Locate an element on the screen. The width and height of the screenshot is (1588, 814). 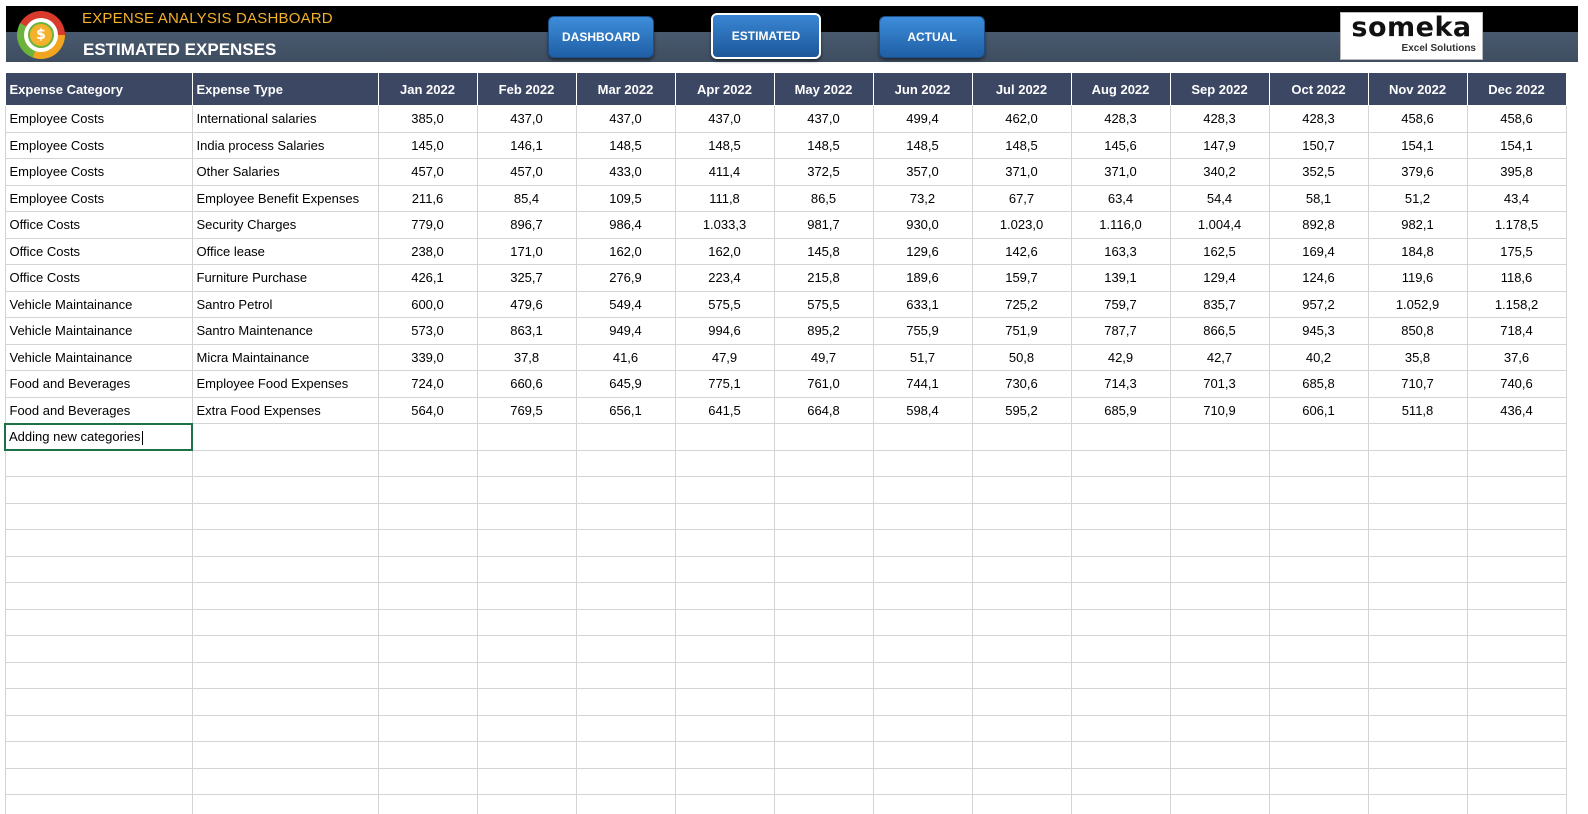
table-cell: 325,7 is located at coordinates (526, 278).